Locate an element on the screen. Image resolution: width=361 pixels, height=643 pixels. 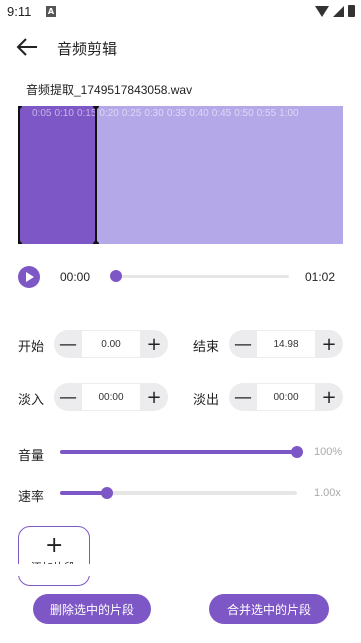
time-tick: 0:45 is located at coordinates (221, 113).